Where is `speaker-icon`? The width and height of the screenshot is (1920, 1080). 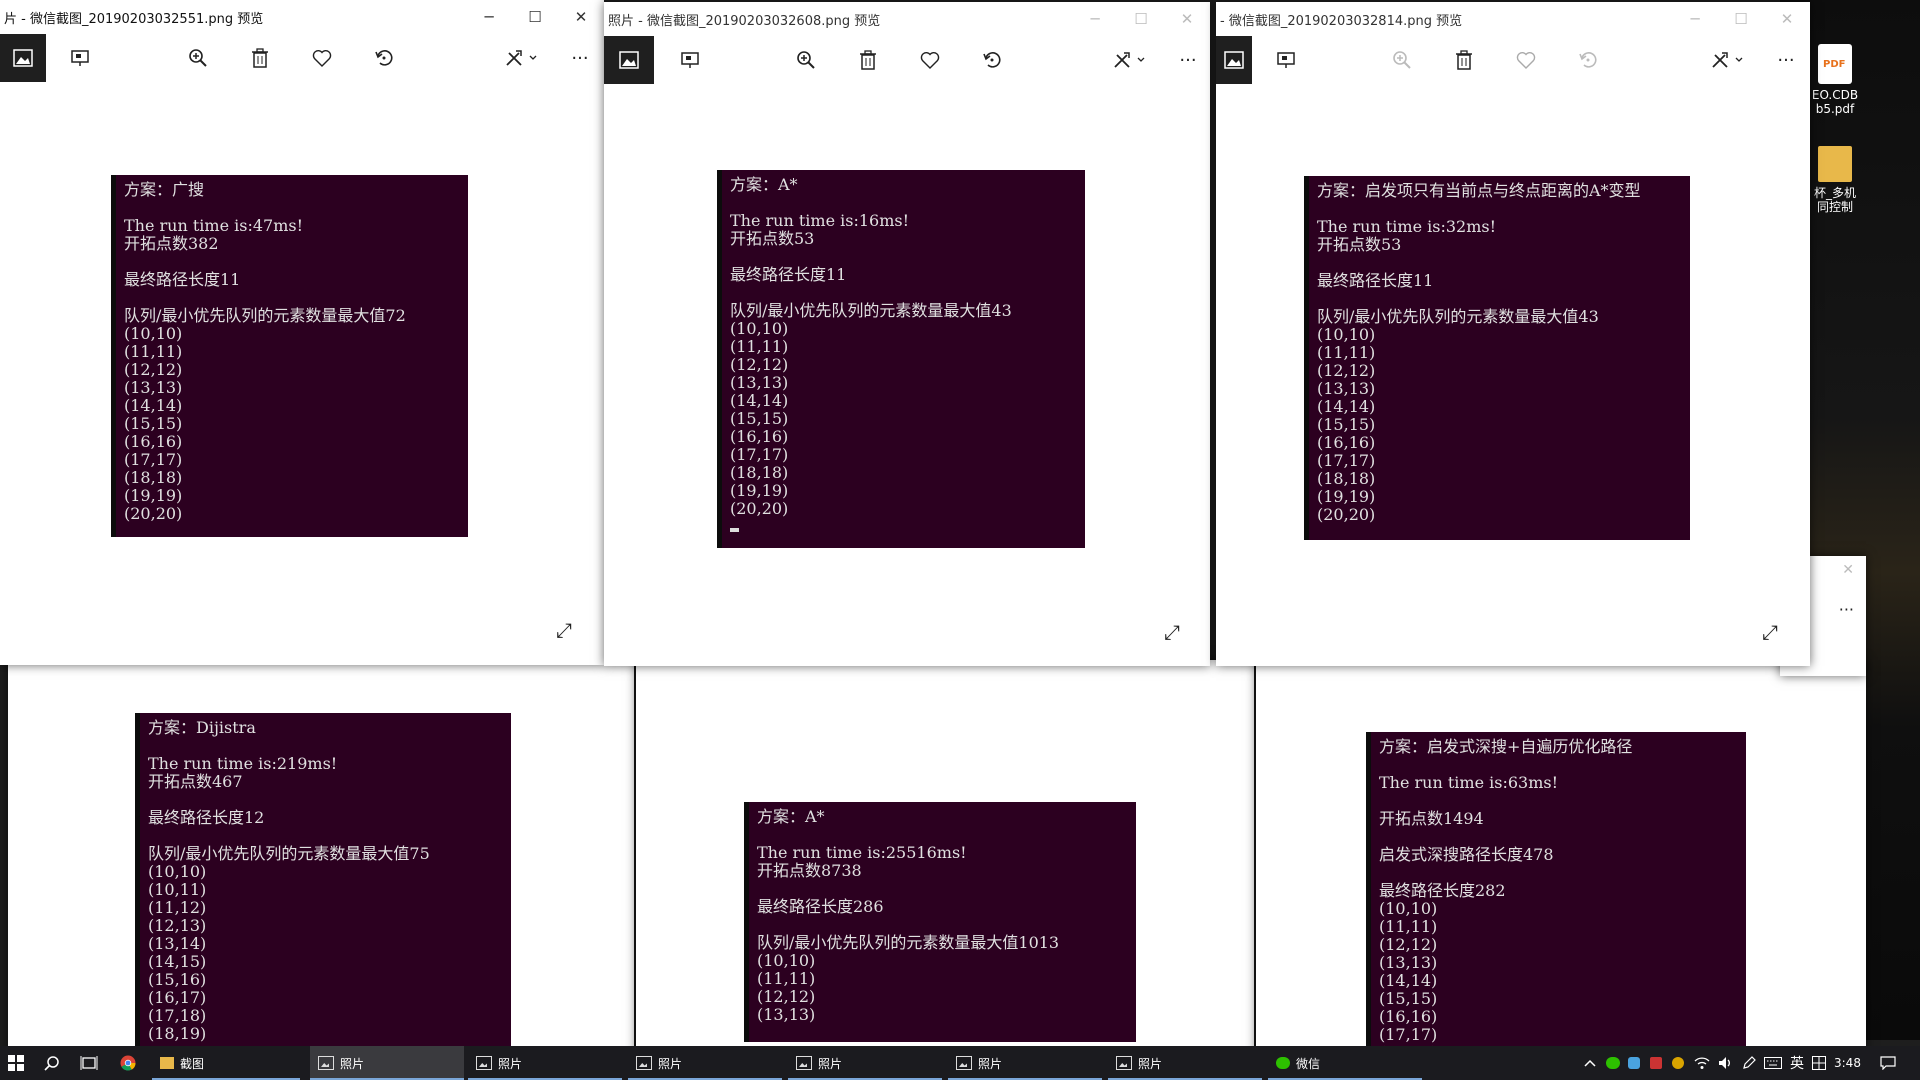
speaker-icon is located at coordinates (1724, 1063).